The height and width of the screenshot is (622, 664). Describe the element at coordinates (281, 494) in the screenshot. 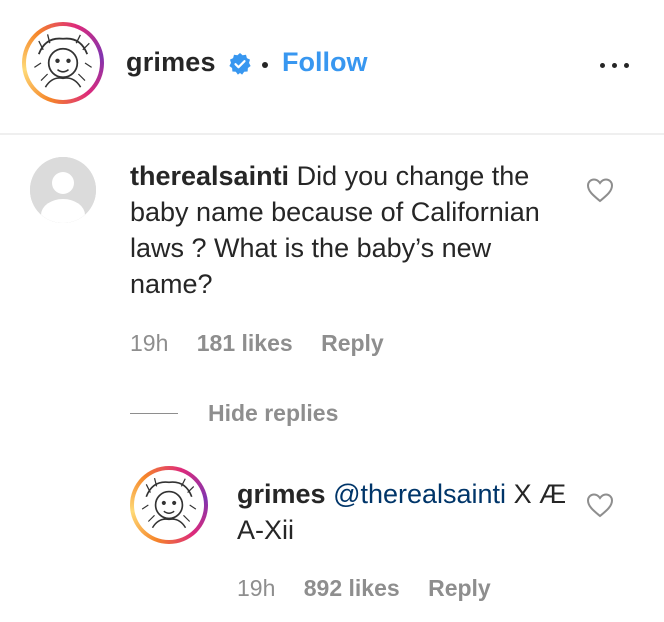

I see `reply-username: grimes` at that location.